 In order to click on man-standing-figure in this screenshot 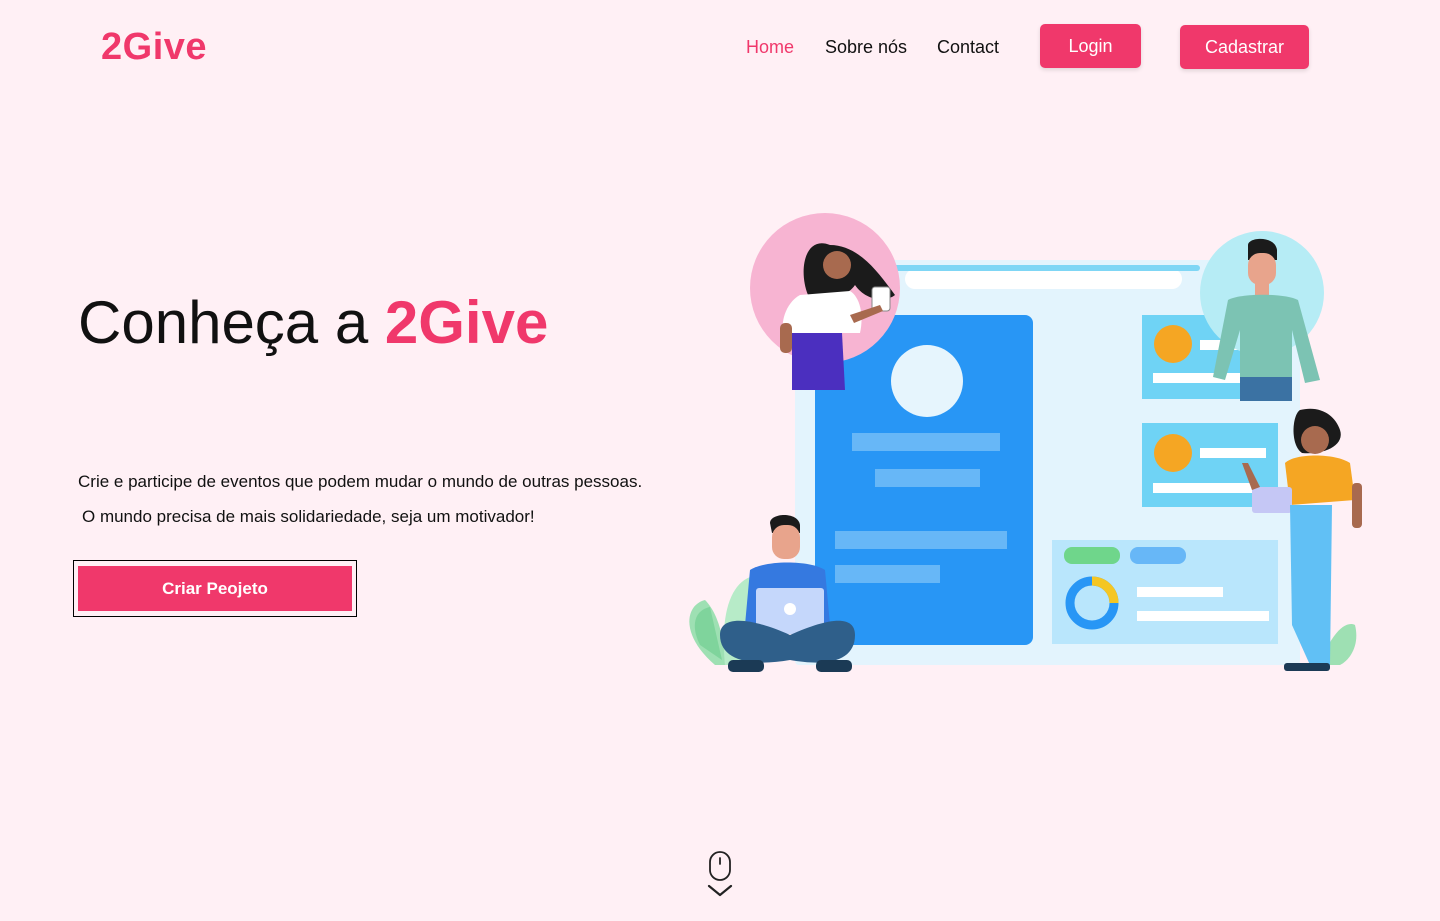, I will do `click(1262, 316)`.